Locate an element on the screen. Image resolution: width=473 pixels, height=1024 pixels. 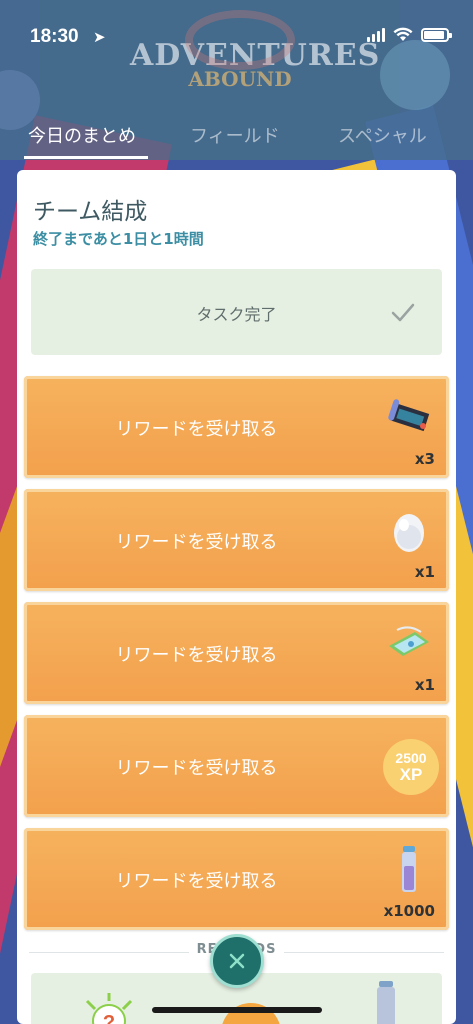
wifi-icon is located at coordinates (403, 34).